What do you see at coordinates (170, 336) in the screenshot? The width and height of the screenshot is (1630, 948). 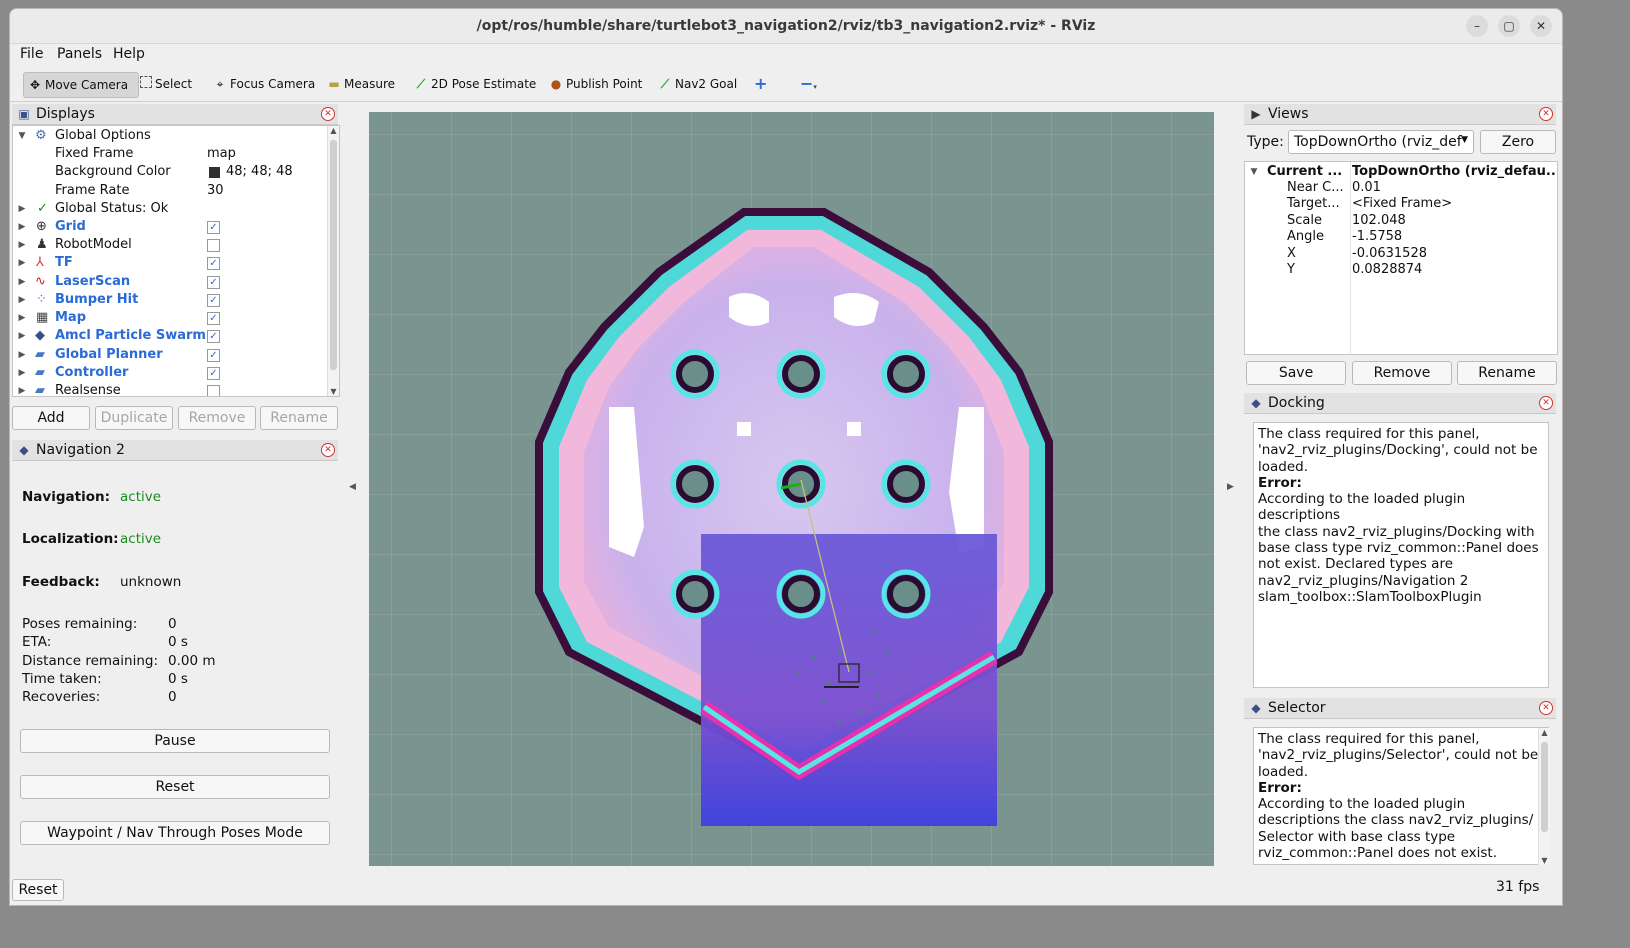 I see `display-item-amcl-particle-swarm: ▶ ◆ Amcl Particle Swarm ✓` at bounding box center [170, 336].